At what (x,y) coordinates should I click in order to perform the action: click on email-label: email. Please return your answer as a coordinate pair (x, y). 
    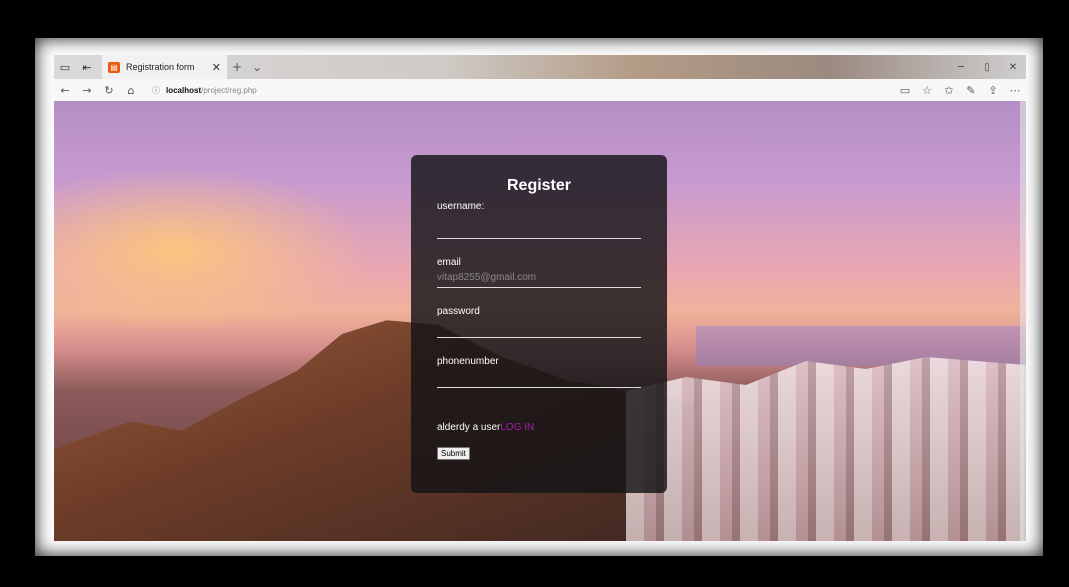
    Looking at the image, I should click on (449, 262).